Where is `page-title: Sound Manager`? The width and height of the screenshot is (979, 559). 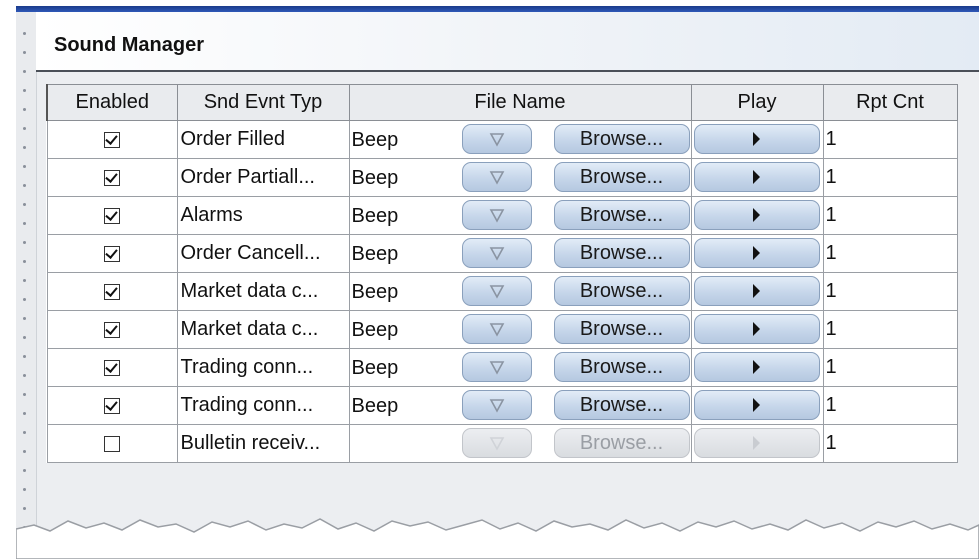 page-title: Sound Manager is located at coordinates (129, 45).